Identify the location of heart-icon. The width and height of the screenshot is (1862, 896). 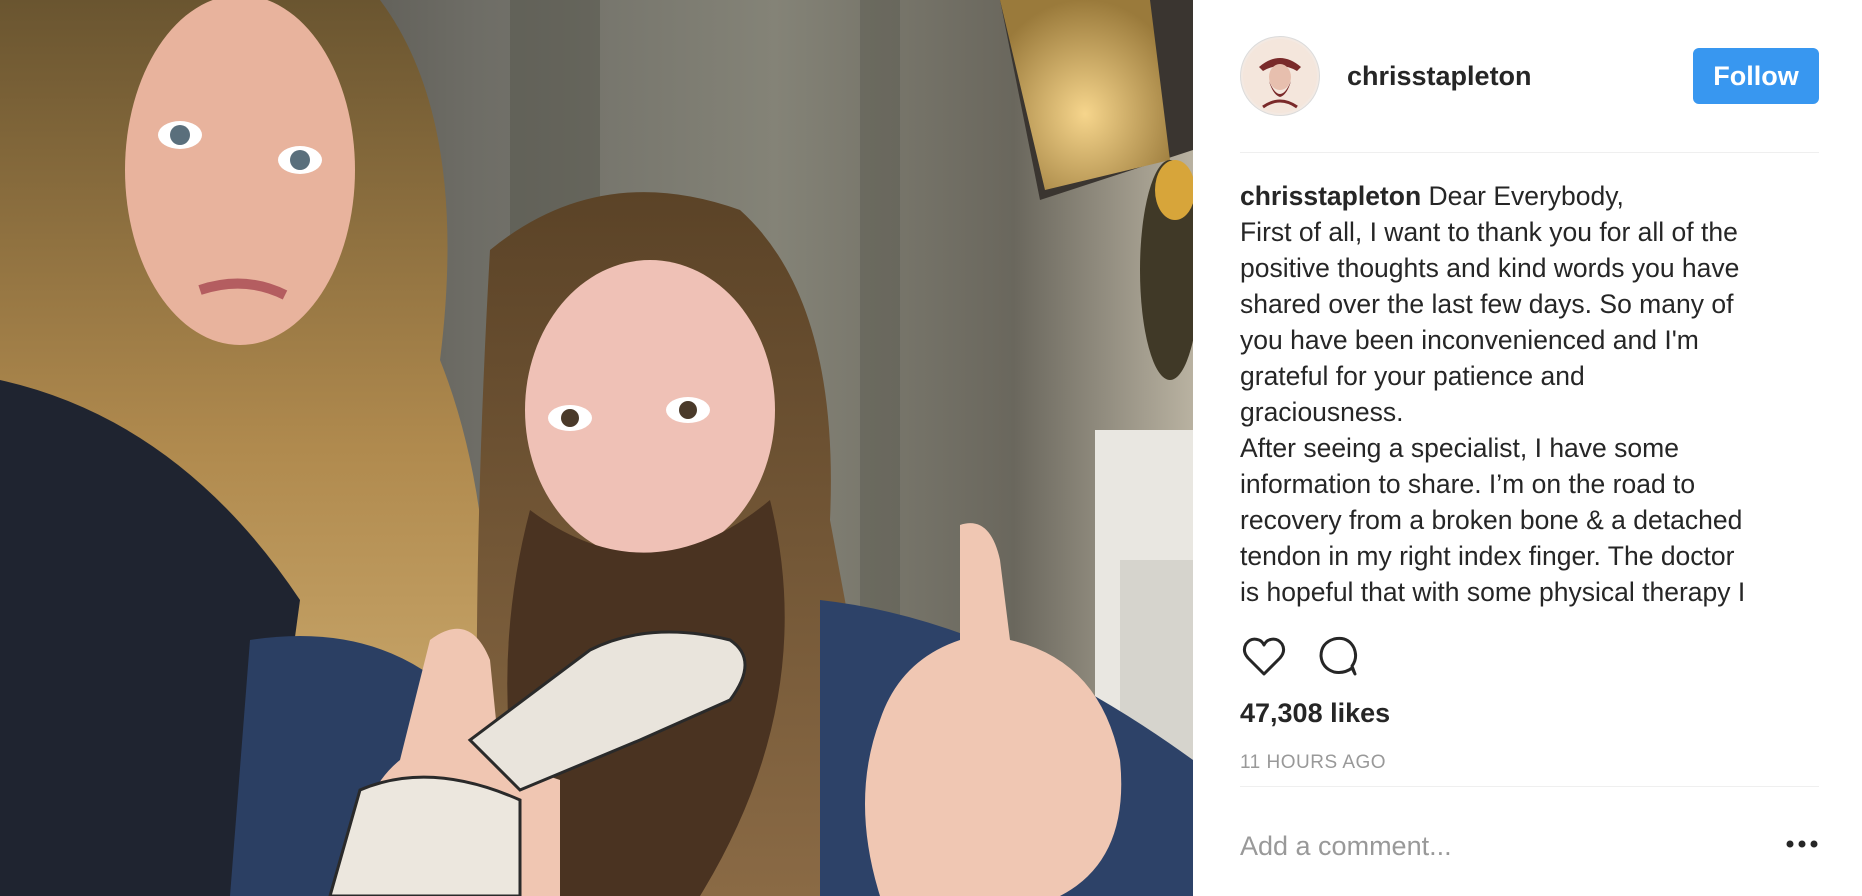
(1264, 656).